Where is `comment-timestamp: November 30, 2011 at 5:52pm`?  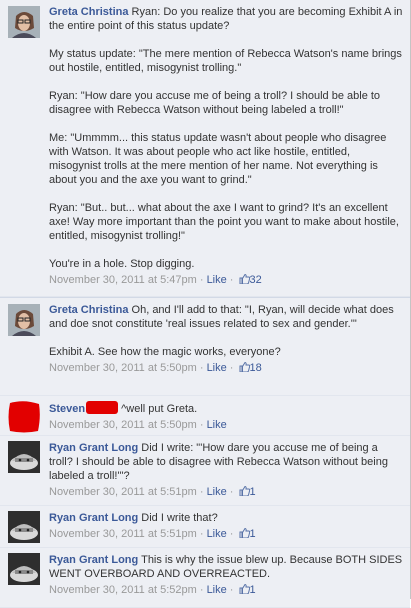
comment-timestamp: November 30, 2011 at 5:52pm is located at coordinates (123, 590).